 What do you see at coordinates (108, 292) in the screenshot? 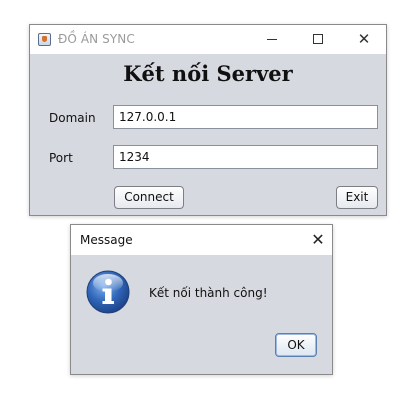
I see `info-icon` at bounding box center [108, 292].